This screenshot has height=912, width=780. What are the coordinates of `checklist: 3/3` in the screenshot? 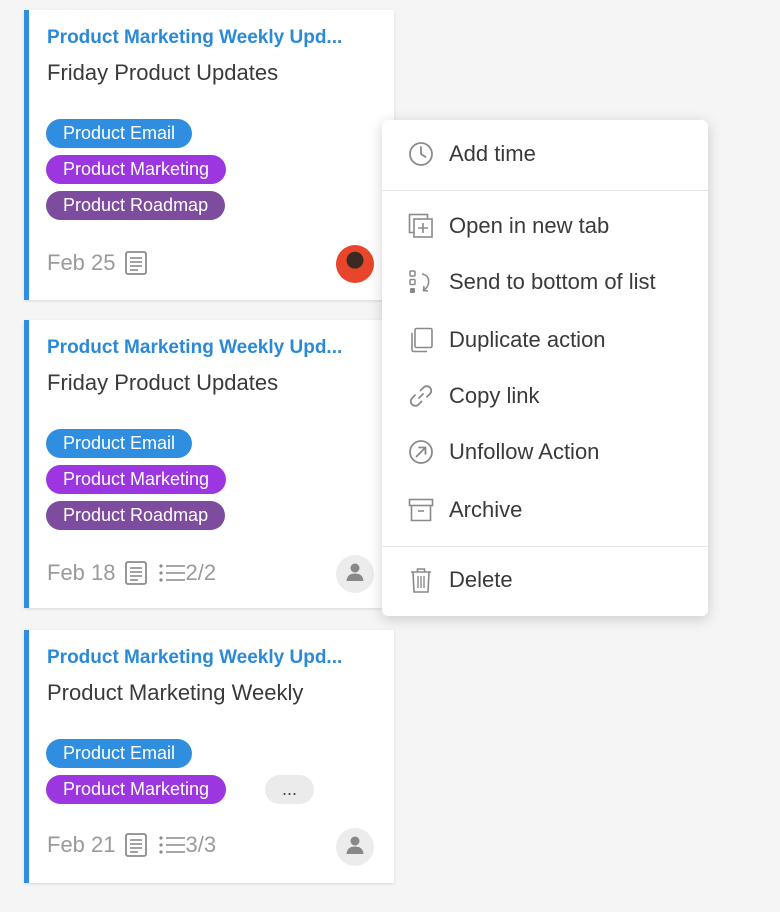 It's located at (187, 845).